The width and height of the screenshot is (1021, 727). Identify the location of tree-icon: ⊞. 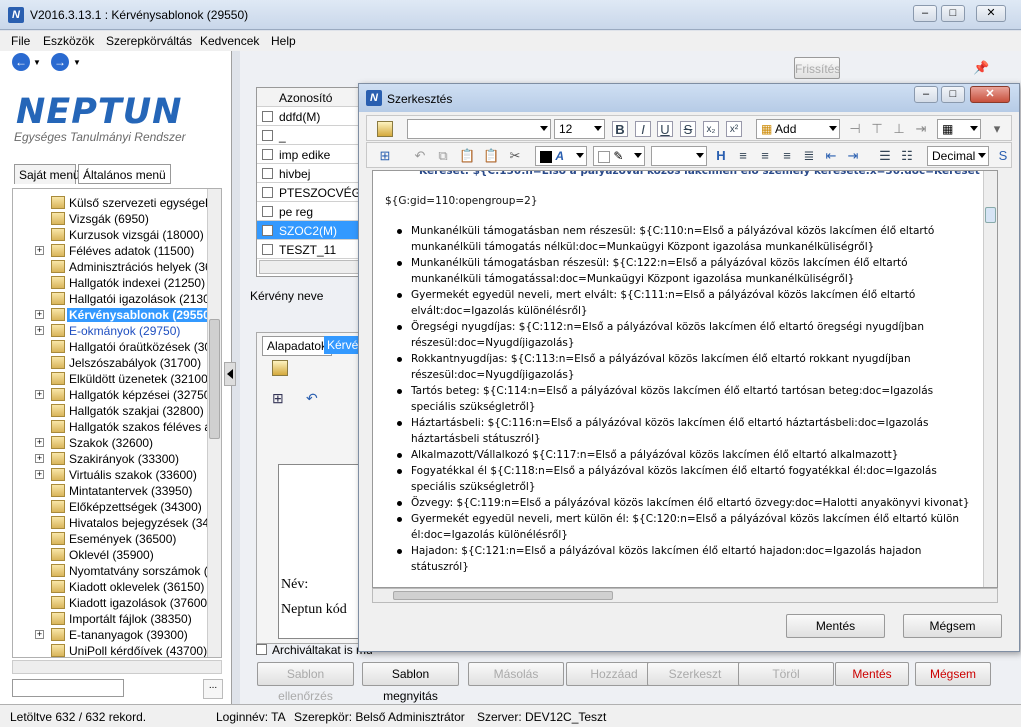
(278, 398).